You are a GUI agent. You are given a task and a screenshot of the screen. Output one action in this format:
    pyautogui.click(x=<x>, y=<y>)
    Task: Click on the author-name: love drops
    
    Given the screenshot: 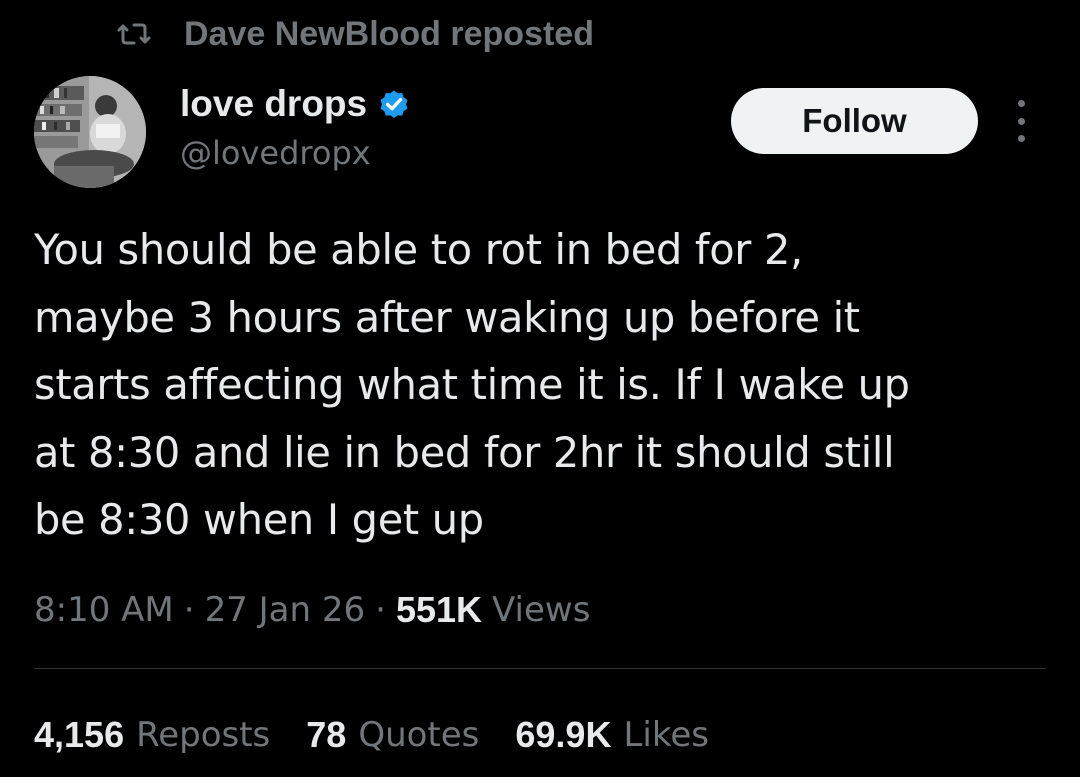 What is the action you would take?
    pyautogui.click(x=273, y=104)
    